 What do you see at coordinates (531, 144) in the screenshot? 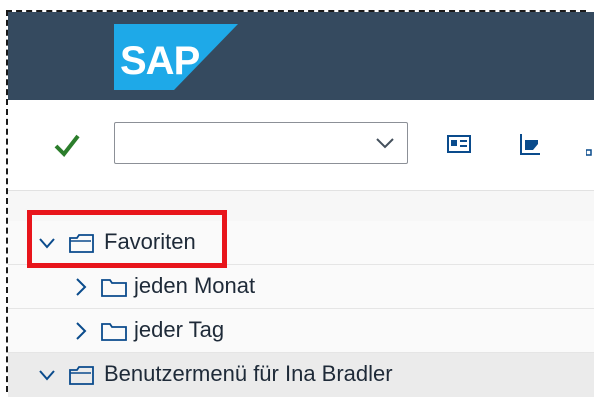
I see `edit-document-icon` at bounding box center [531, 144].